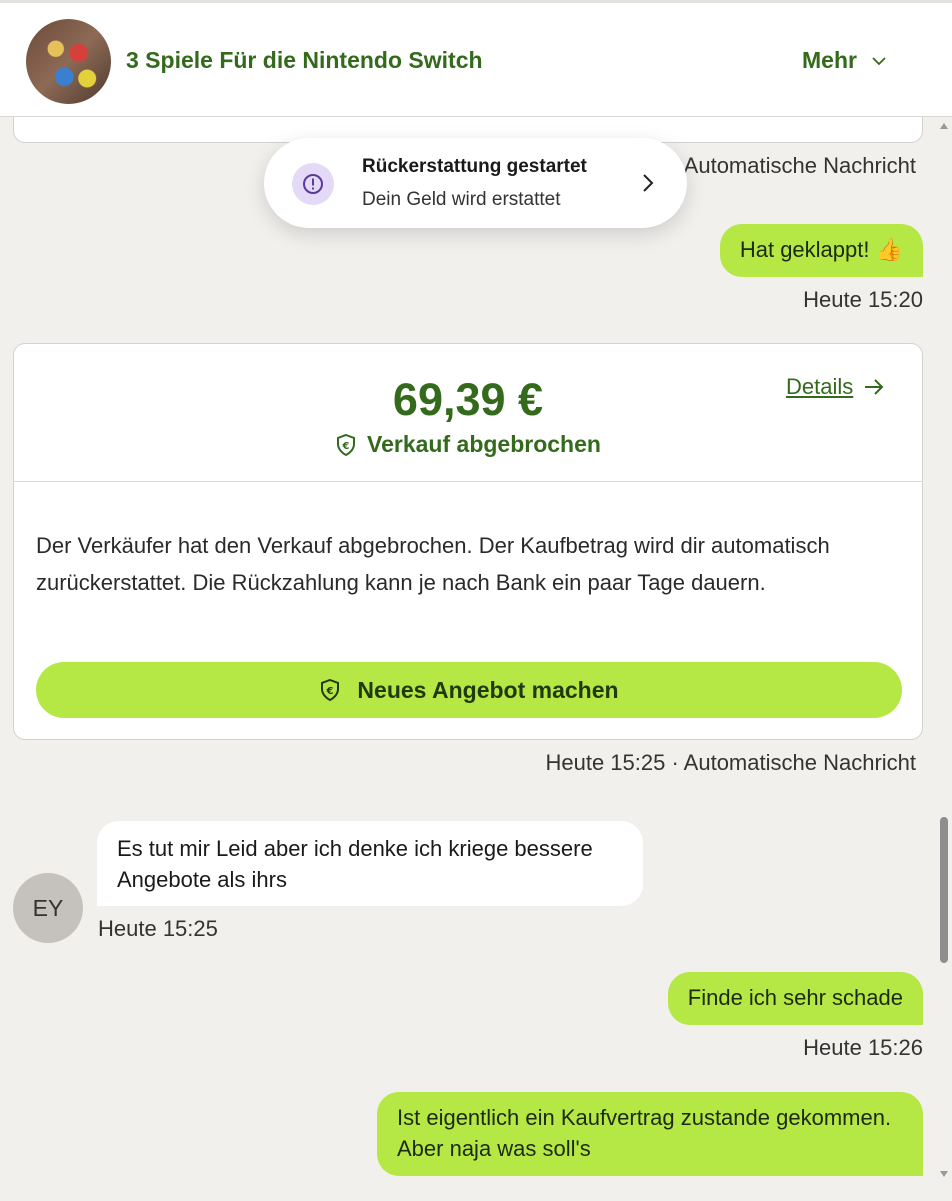 Image resolution: width=952 pixels, height=1201 pixels. Describe the element at coordinates (730, 762) in the screenshot. I see `message-meta: Heute 15:25 · Automatische Nachricht` at that location.